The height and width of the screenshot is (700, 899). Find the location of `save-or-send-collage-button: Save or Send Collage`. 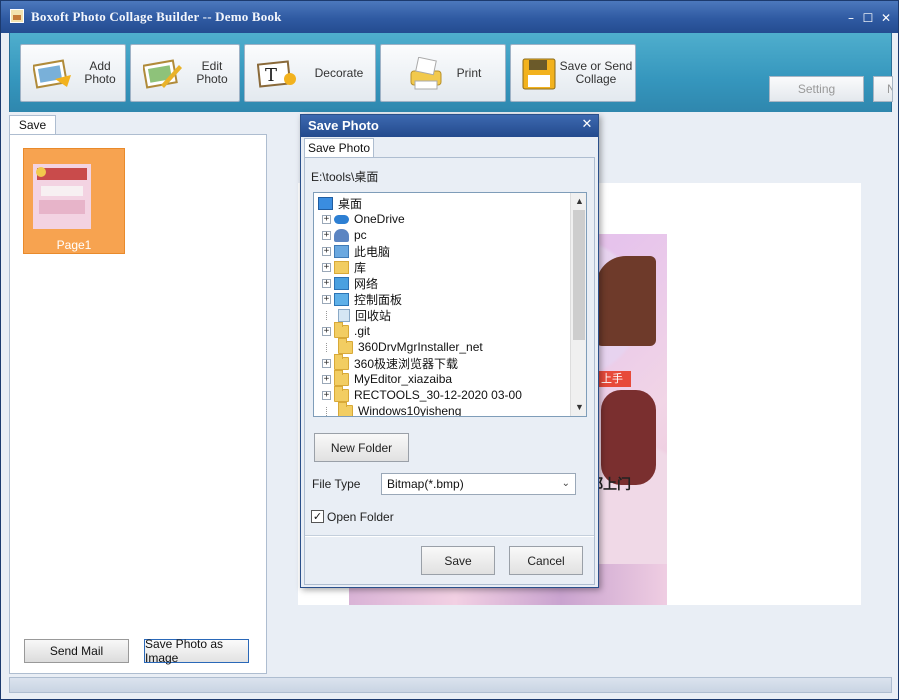

save-or-send-collage-button: Save or Send Collage is located at coordinates (573, 73).